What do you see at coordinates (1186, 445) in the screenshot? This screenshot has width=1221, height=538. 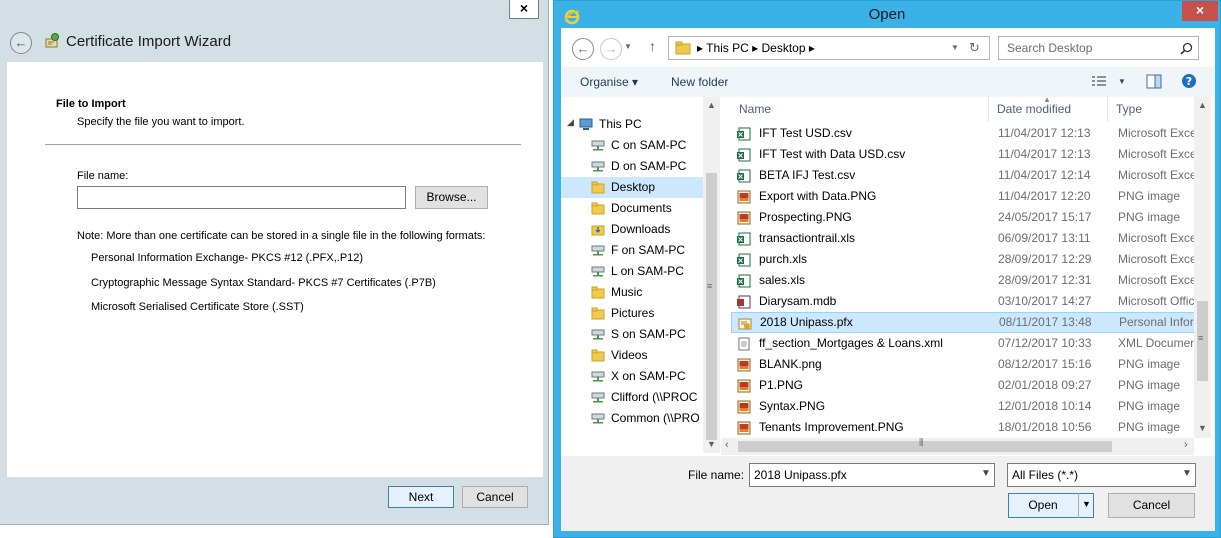 I see `scroll-right-icon: ›` at bounding box center [1186, 445].